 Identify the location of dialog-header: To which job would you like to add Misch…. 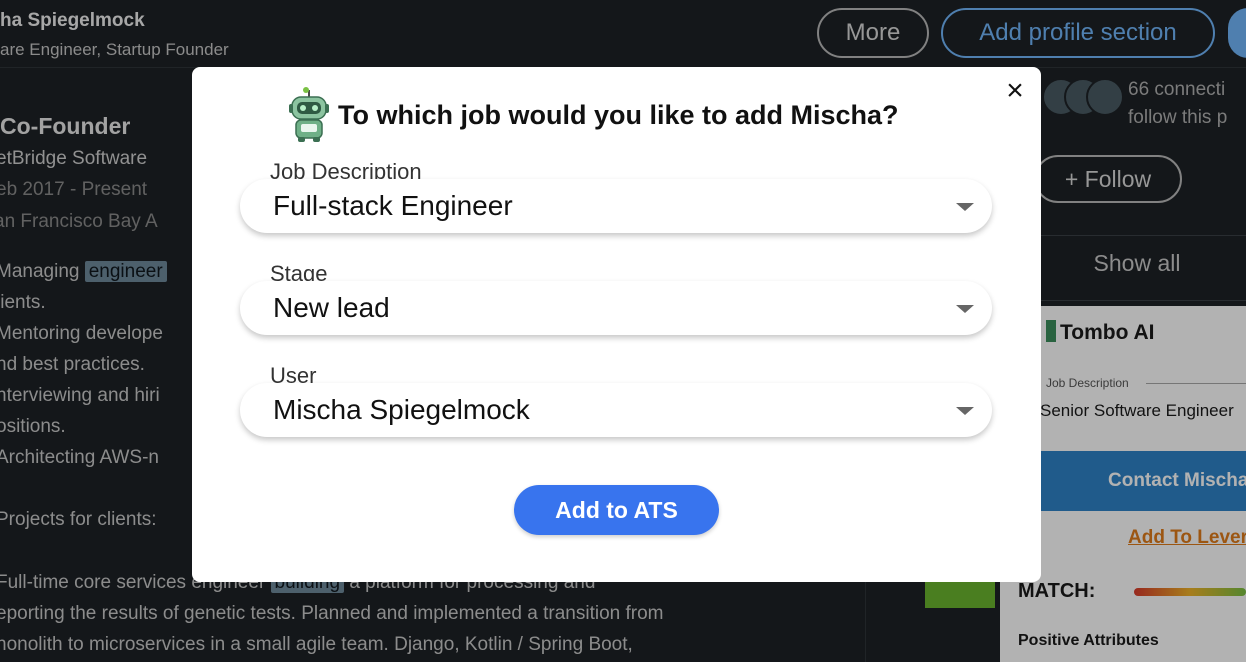
(592, 115).